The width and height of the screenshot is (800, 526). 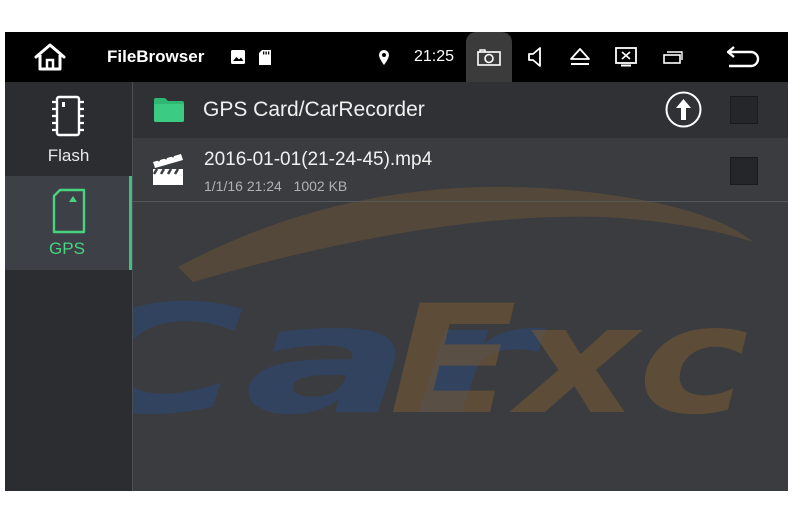 I want to click on home-button, so click(x=50, y=57).